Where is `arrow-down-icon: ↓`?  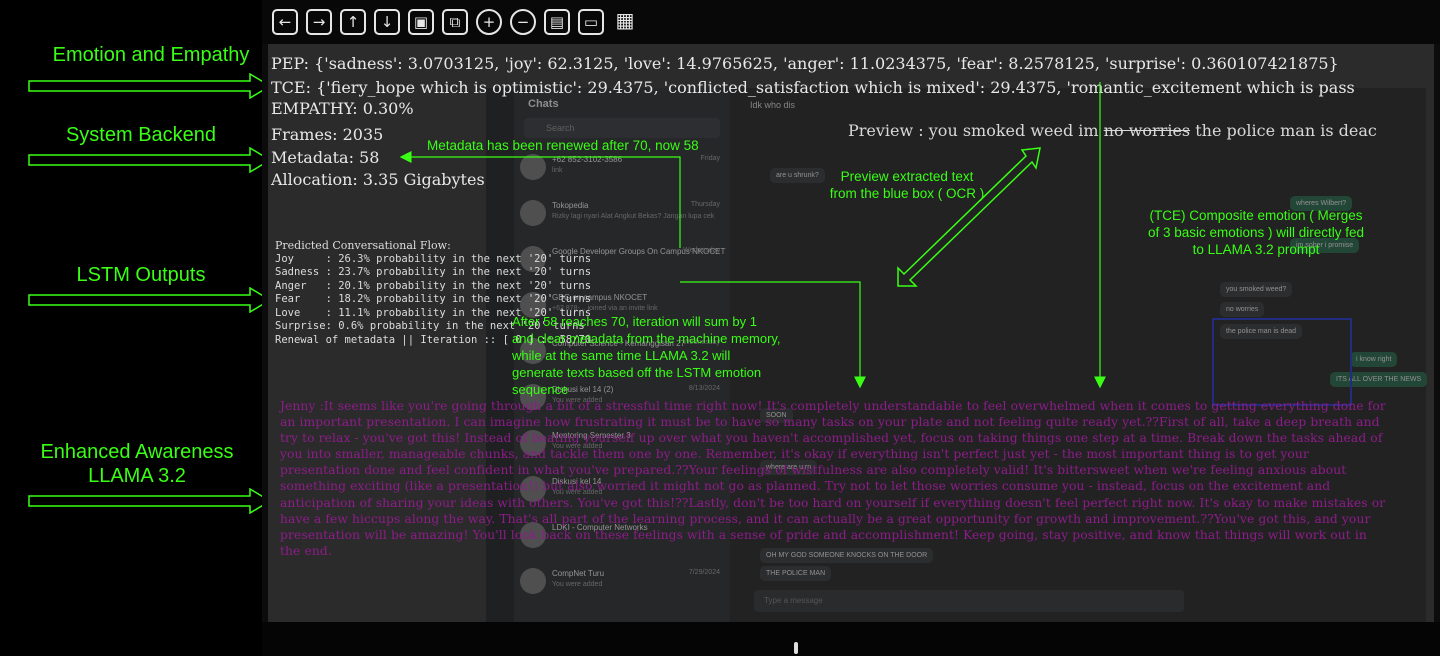
arrow-down-icon: ↓ is located at coordinates (387, 22).